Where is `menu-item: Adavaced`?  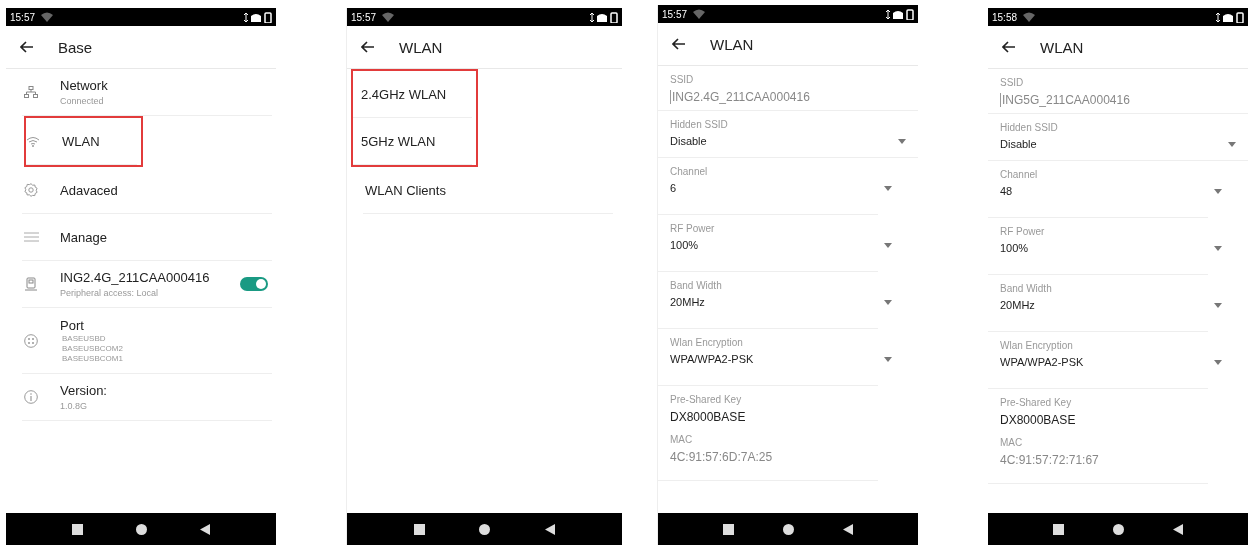 menu-item: Adavaced is located at coordinates (164, 190).